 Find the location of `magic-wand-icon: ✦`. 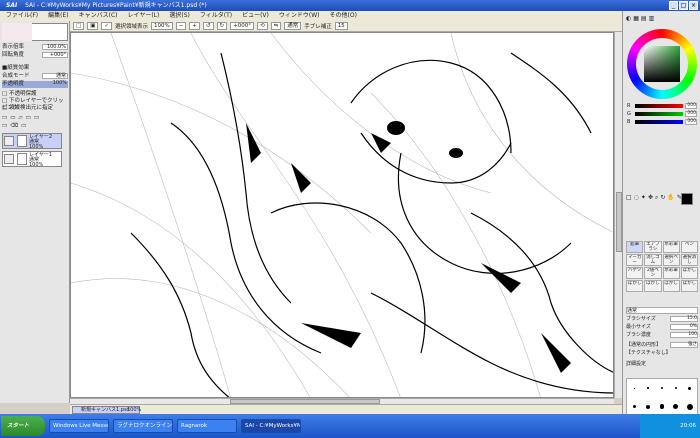

magic-wand-icon: ✦ is located at coordinates (643, 198).